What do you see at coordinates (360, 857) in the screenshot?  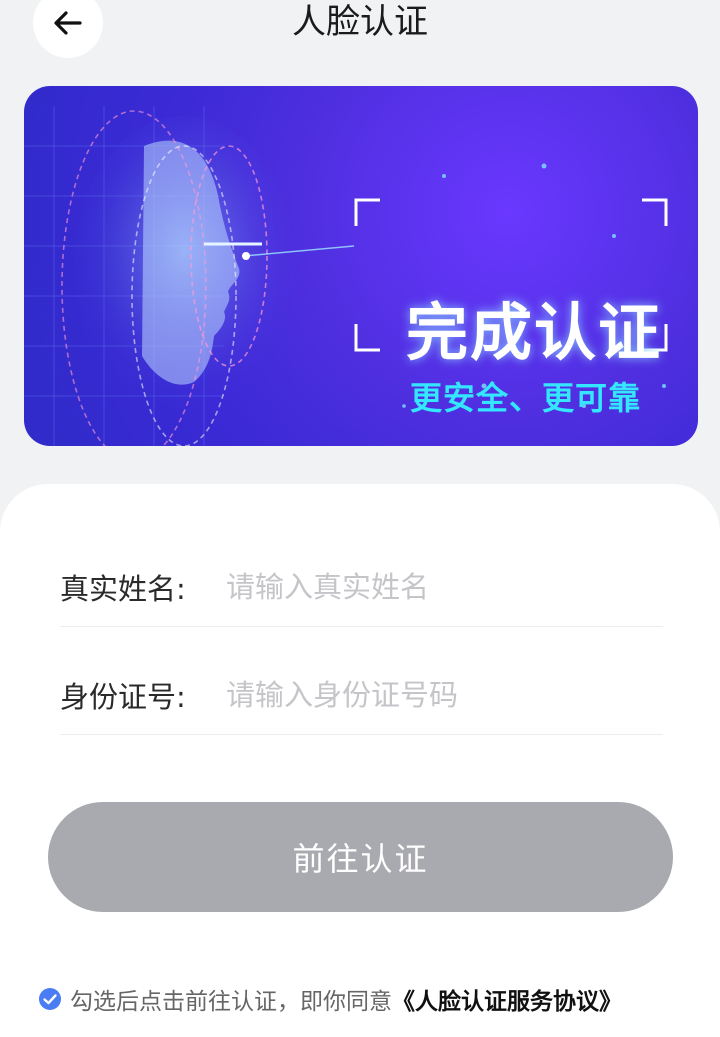 I see `go-verify-button: 前往认证` at bounding box center [360, 857].